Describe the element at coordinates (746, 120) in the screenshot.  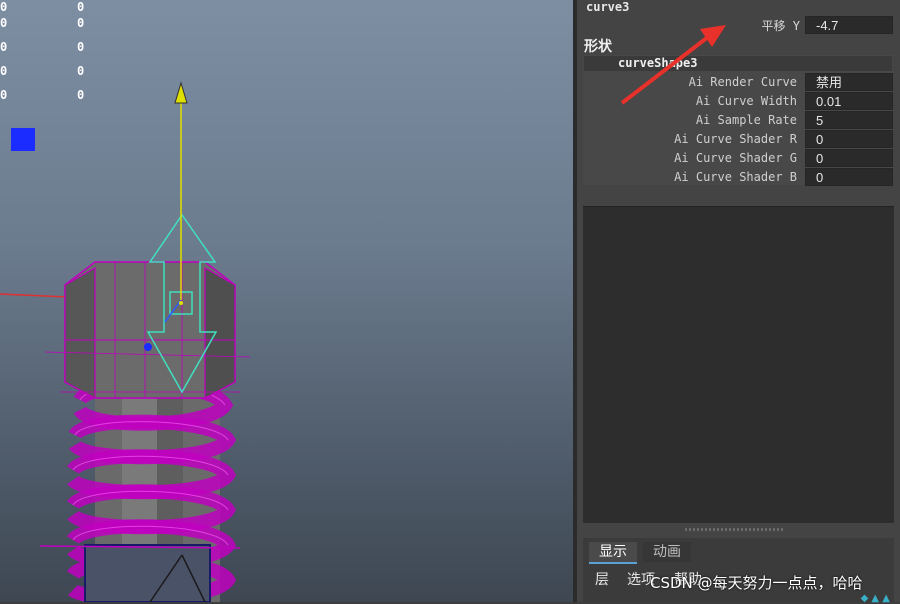
I see `attr-label-sample-rate: Ai Sample Rate` at that location.